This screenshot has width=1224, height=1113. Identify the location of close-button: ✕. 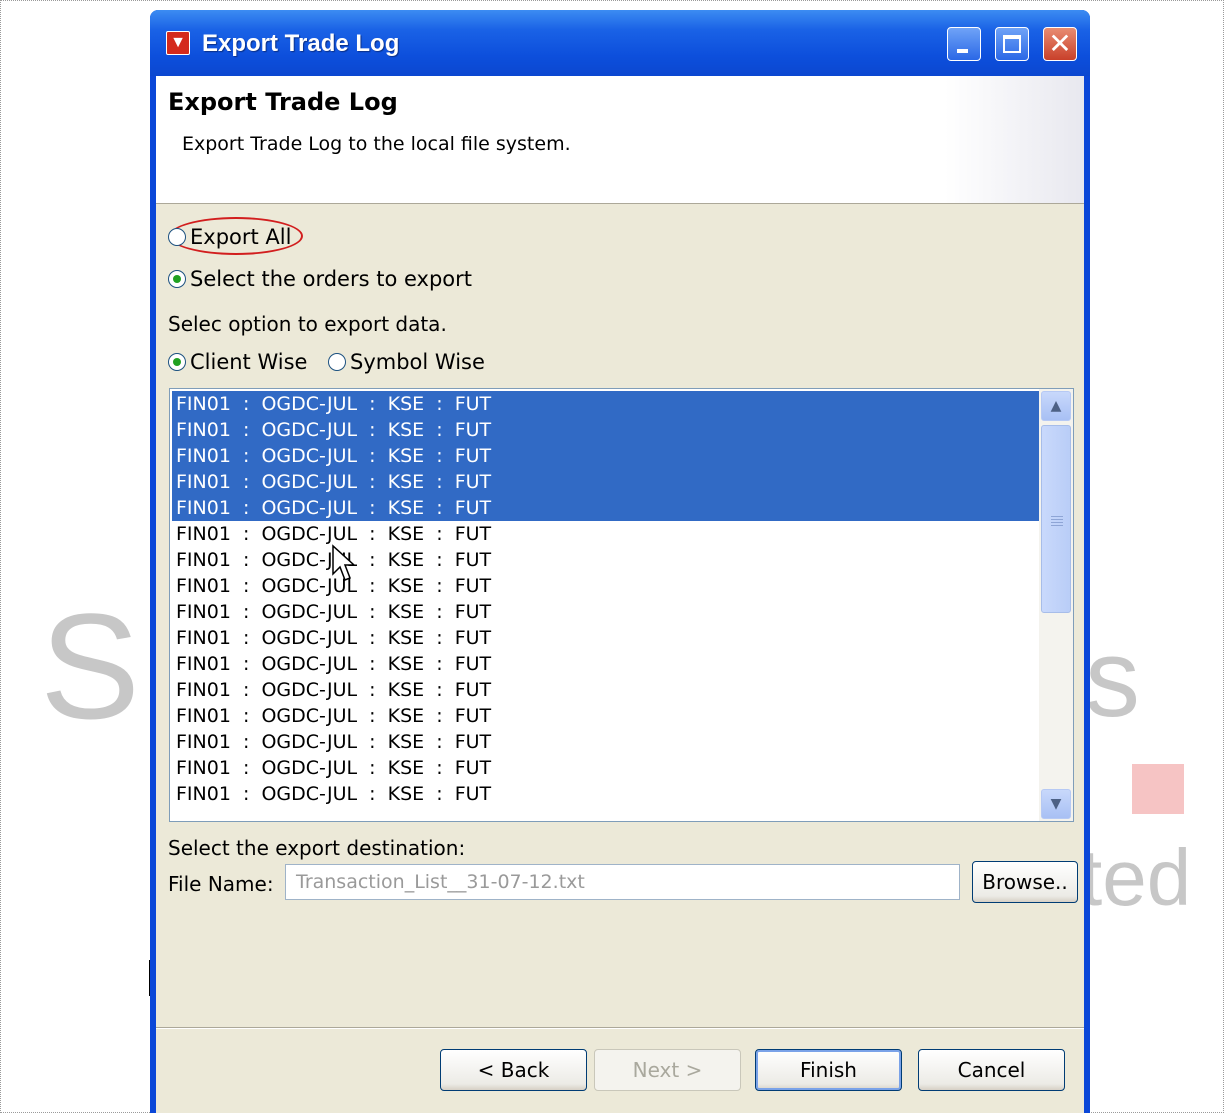
(1060, 44).